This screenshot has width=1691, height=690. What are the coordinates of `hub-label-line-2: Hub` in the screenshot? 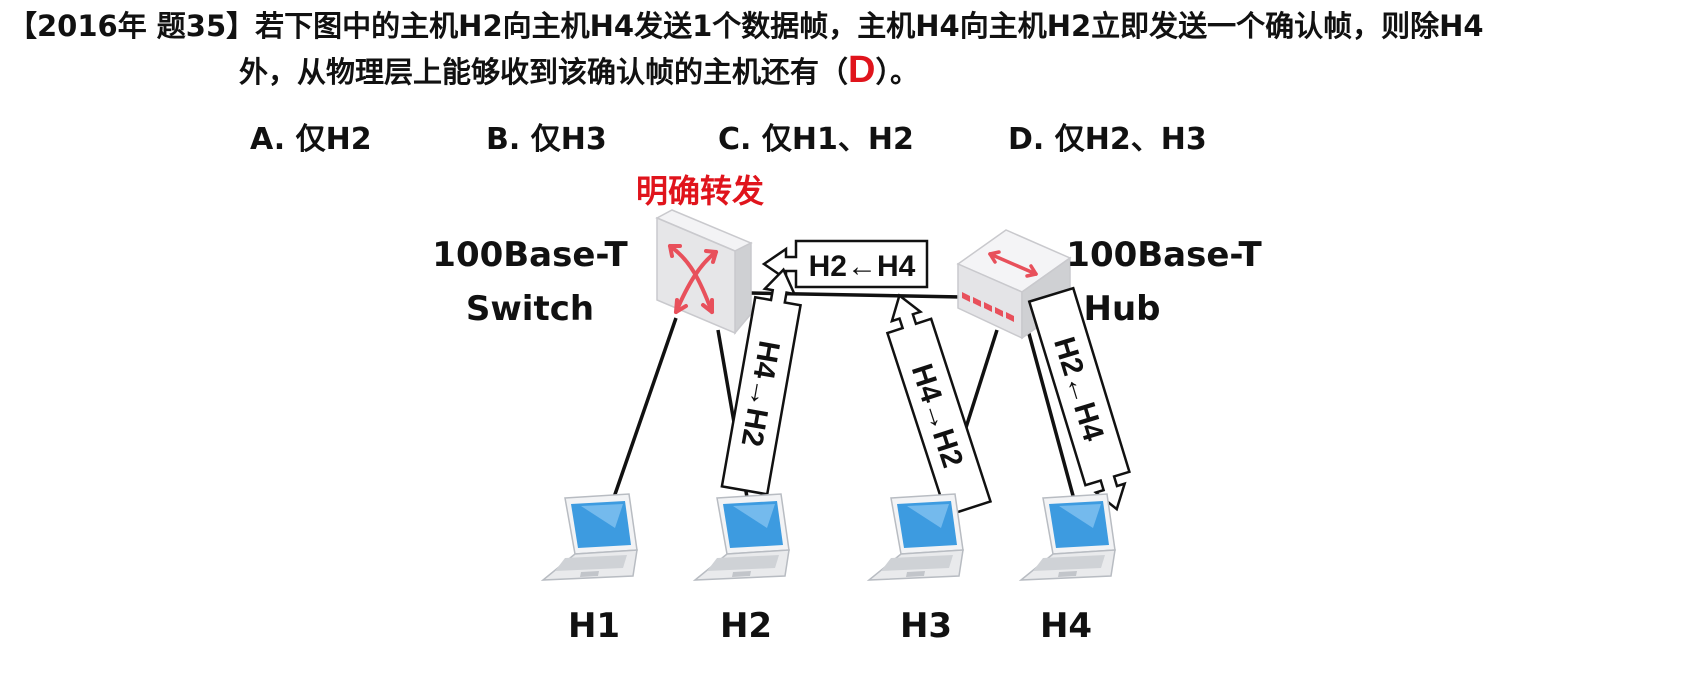 It's located at (1122, 309).